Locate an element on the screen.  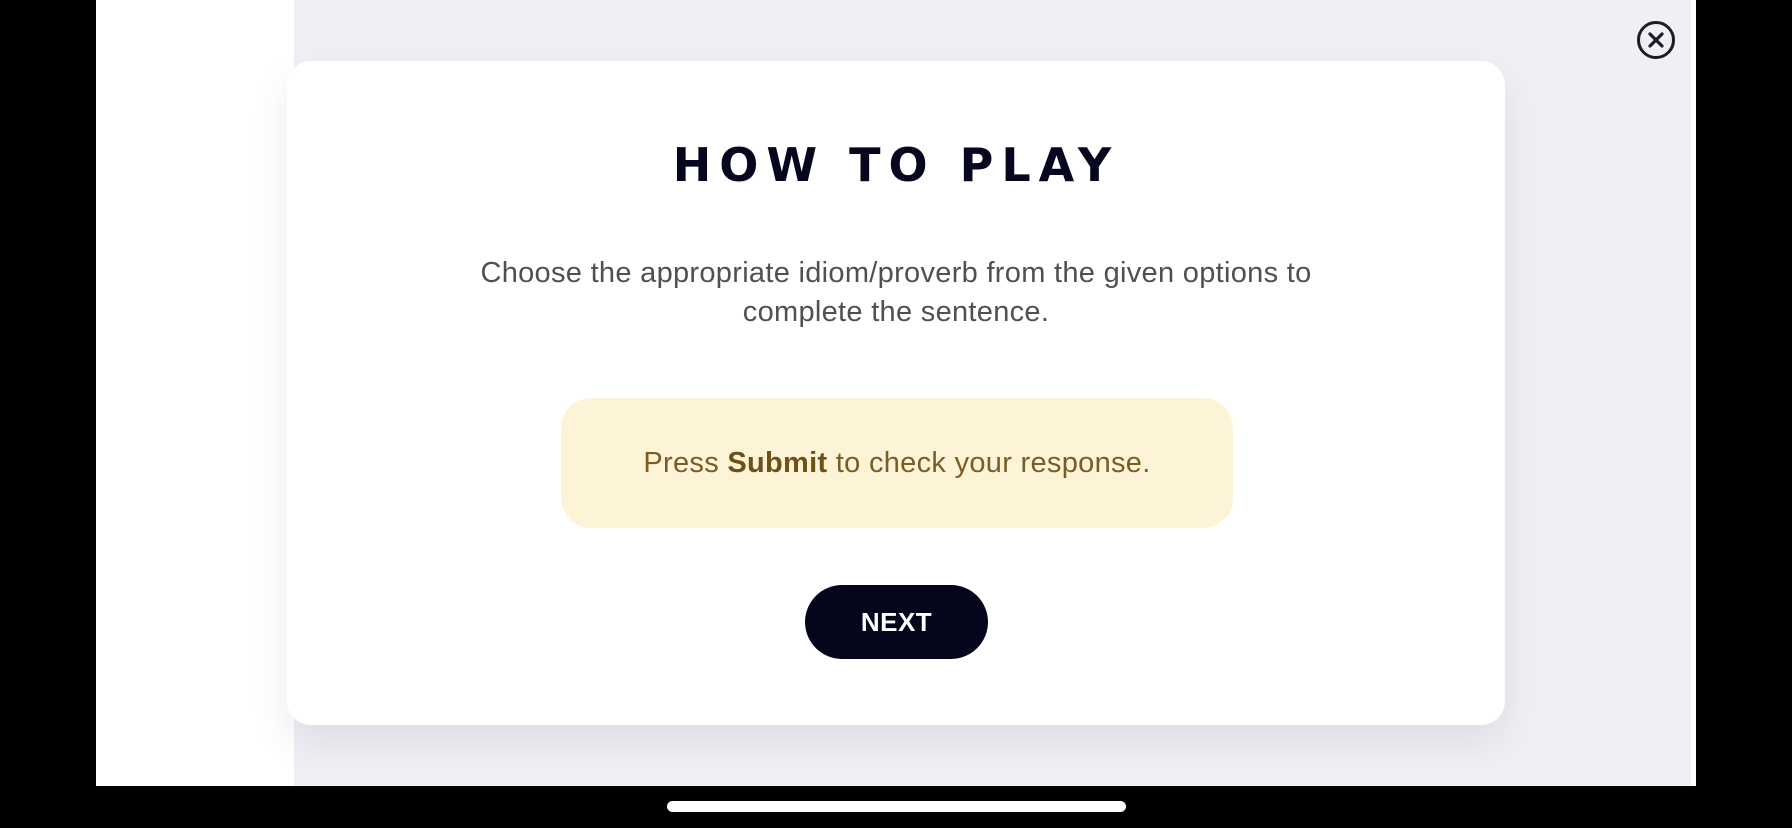
tip-text: Press Submit to check your response. is located at coordinates (896, 463).